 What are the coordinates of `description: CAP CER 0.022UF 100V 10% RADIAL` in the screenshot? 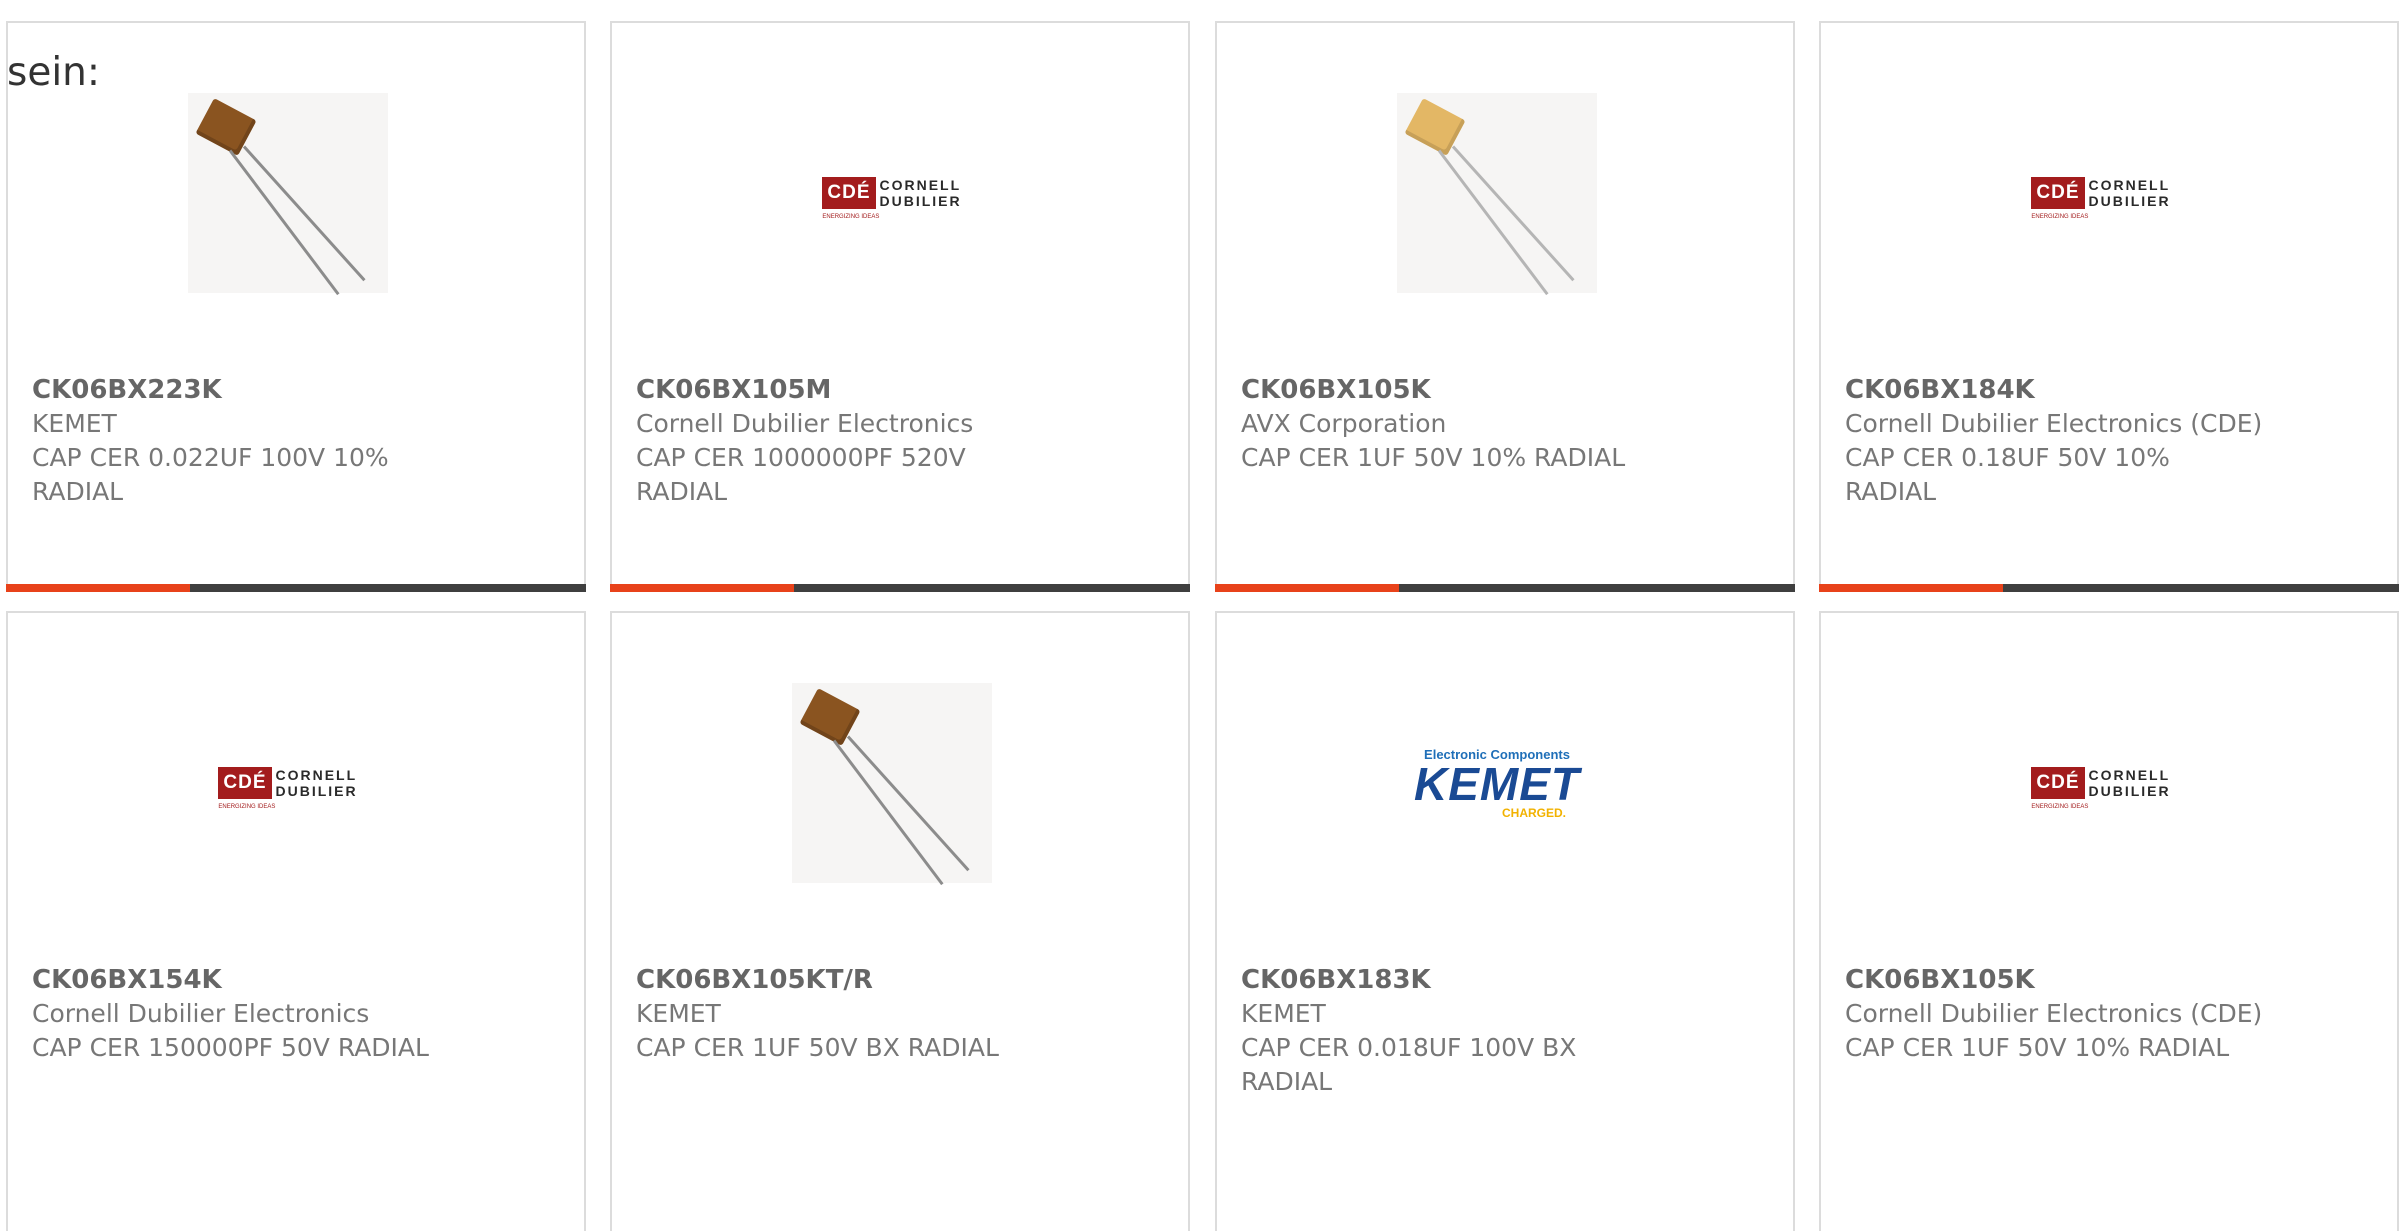 It's located at (210, 474).